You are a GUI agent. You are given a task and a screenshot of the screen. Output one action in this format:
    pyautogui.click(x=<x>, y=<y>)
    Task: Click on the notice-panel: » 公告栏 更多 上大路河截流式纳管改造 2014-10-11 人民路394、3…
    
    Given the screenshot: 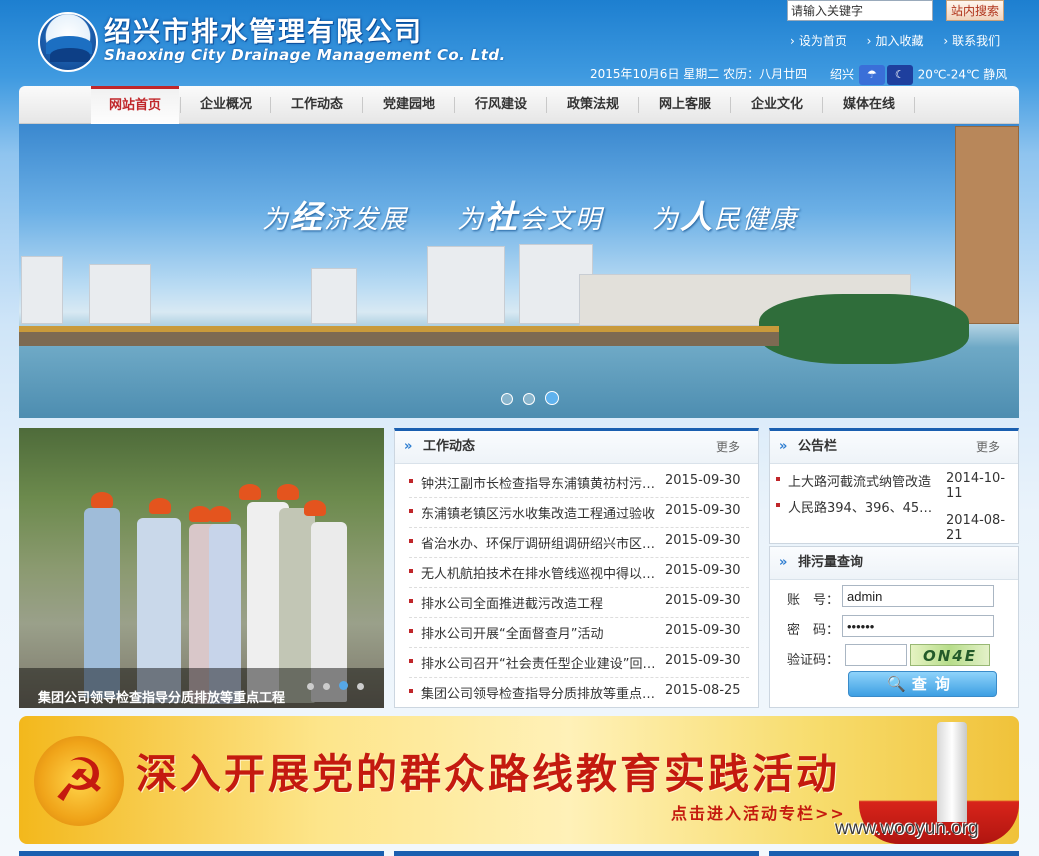 What is the action you would take?
    pyautogui.click(x=894, y=486)
    